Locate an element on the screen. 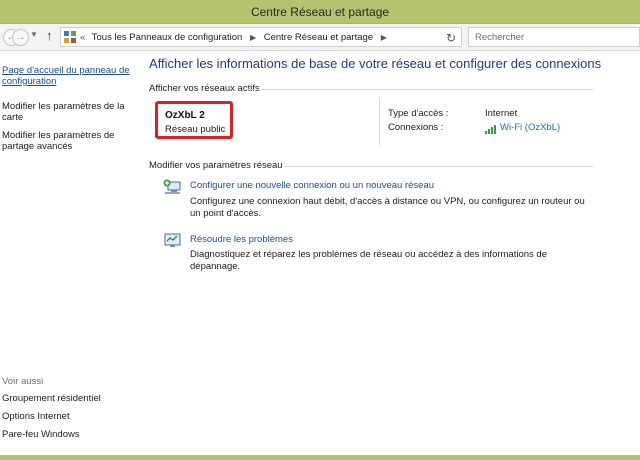 The image size is (640, 460). active-networks-heading: Afficher vos réseaux actifs is located at coordinates (204, 88).